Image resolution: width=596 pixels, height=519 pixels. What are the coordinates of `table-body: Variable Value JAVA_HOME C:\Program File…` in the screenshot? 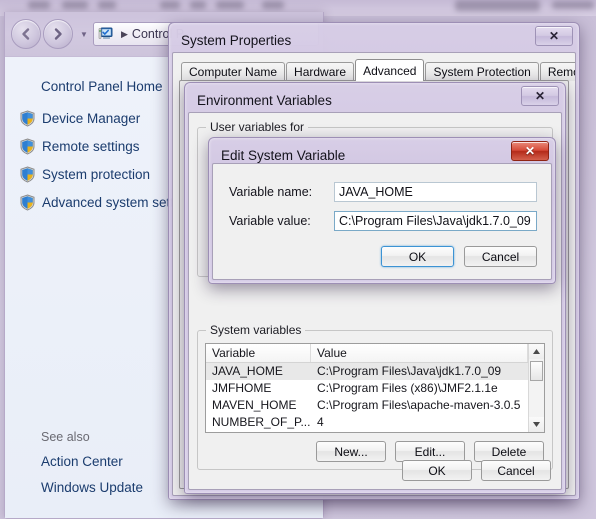 It's located at (367, 388).